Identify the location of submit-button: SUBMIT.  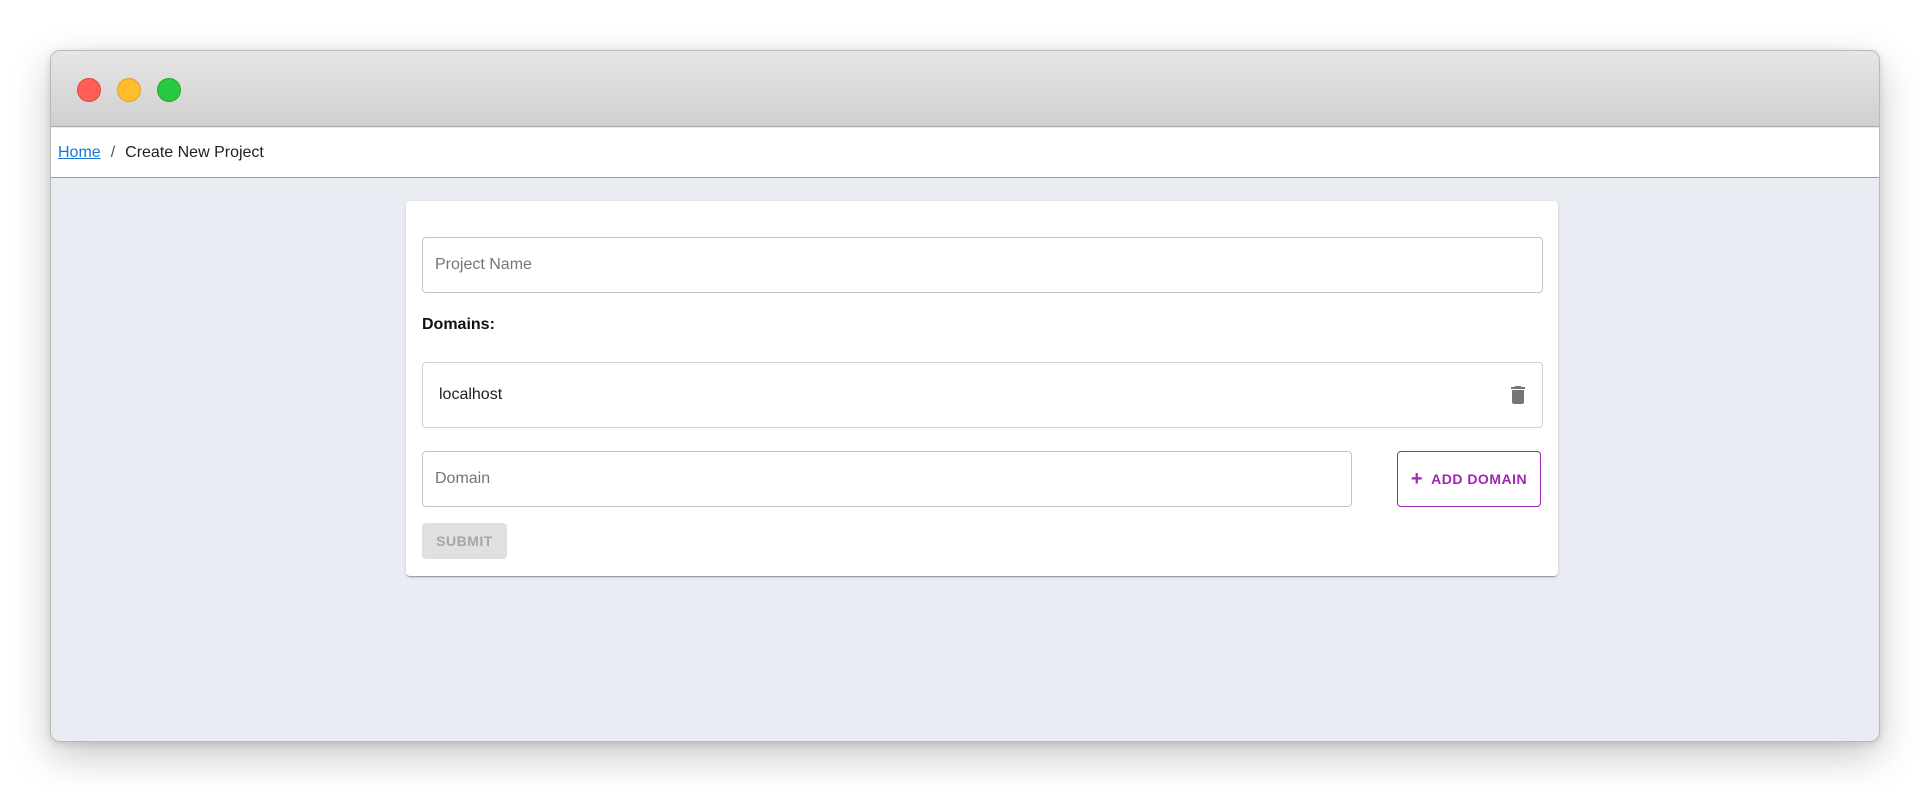
(464, 541).